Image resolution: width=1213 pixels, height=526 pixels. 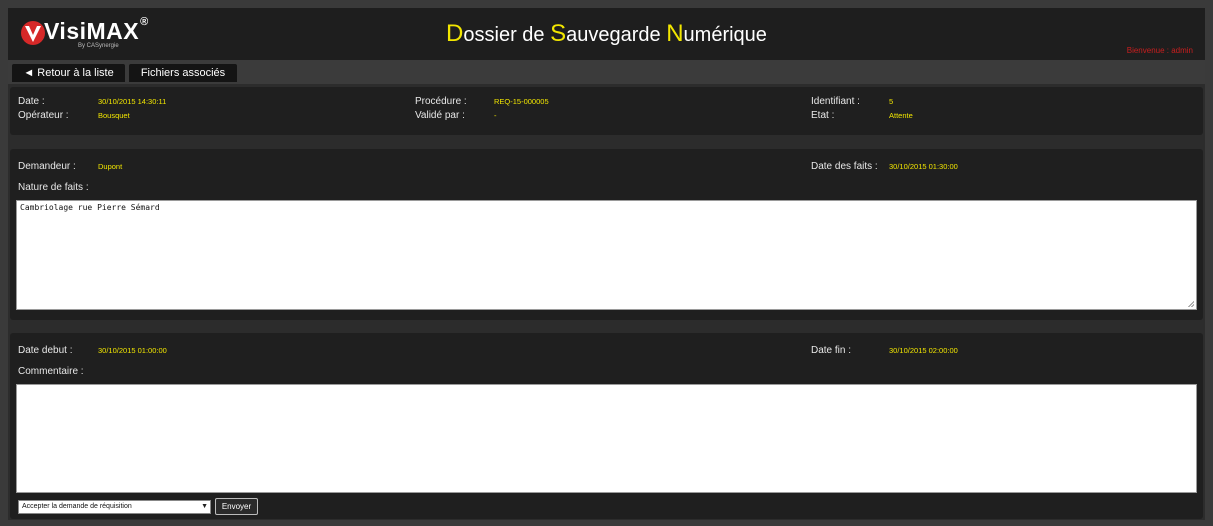 I want to click on send-button: Envoyer, so click(x=236, y=506).